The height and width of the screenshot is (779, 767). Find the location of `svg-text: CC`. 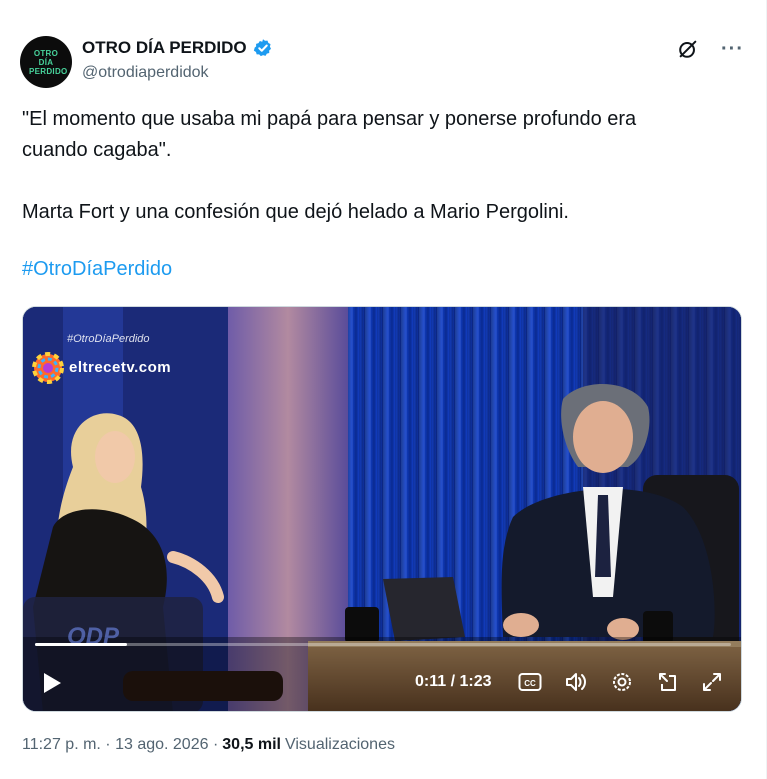

svg-text: CC is located at coordinates (530, 683).